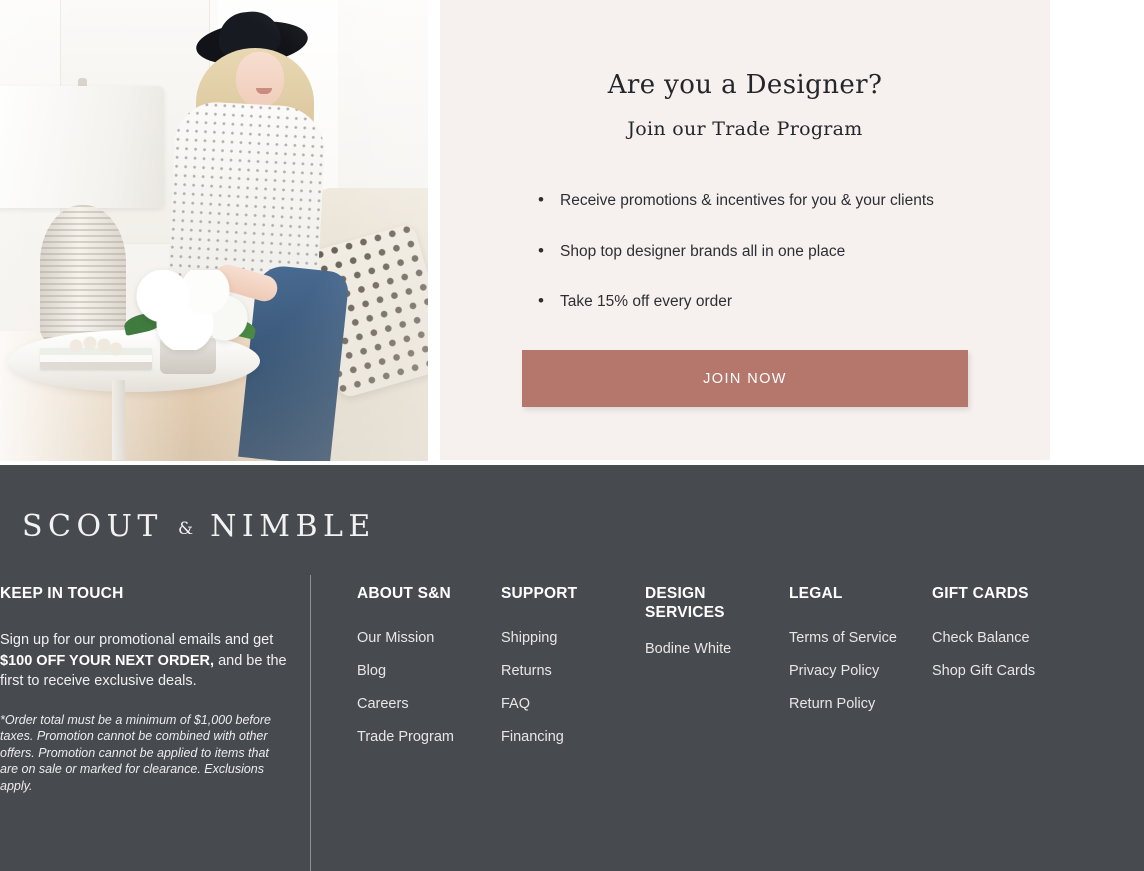 Image resolution: width=1144 pixels, height=871 pixels. What do you see at coordinates (405, 638) in the screenshot?
I see `footer-link-our-mission: Our Mission` at bounding box center [405, 638].